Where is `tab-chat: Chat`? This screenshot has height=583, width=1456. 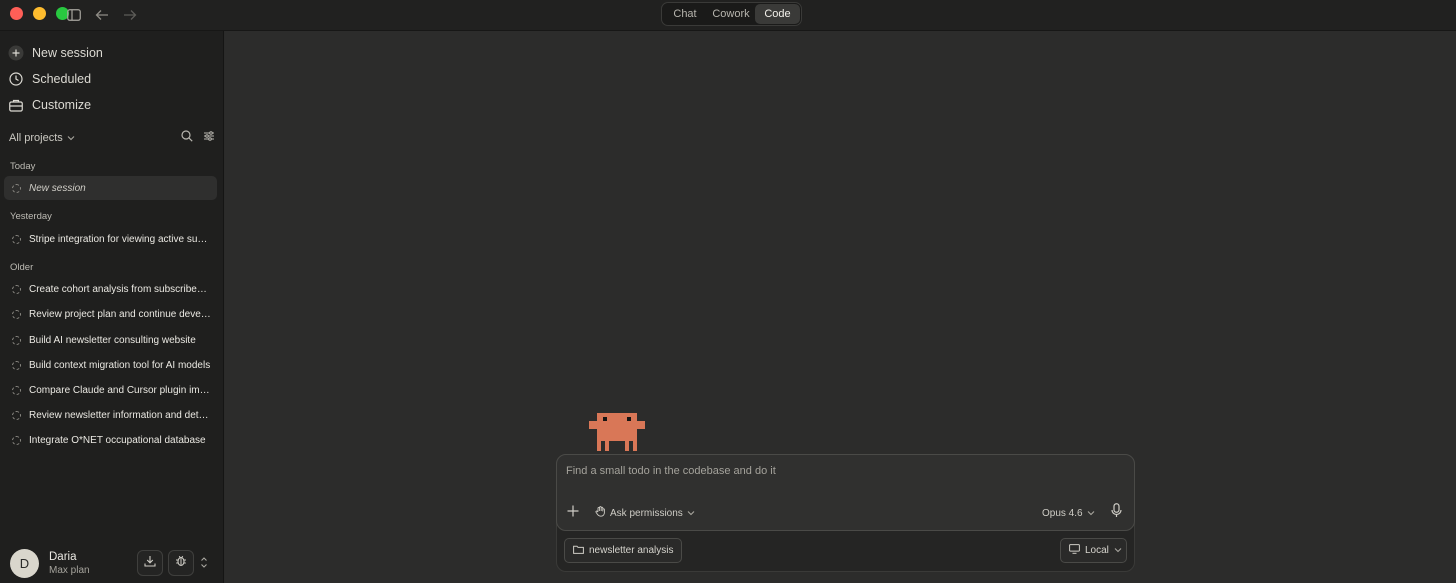
tab-chat: Chat is located at coordinates (685, 14).